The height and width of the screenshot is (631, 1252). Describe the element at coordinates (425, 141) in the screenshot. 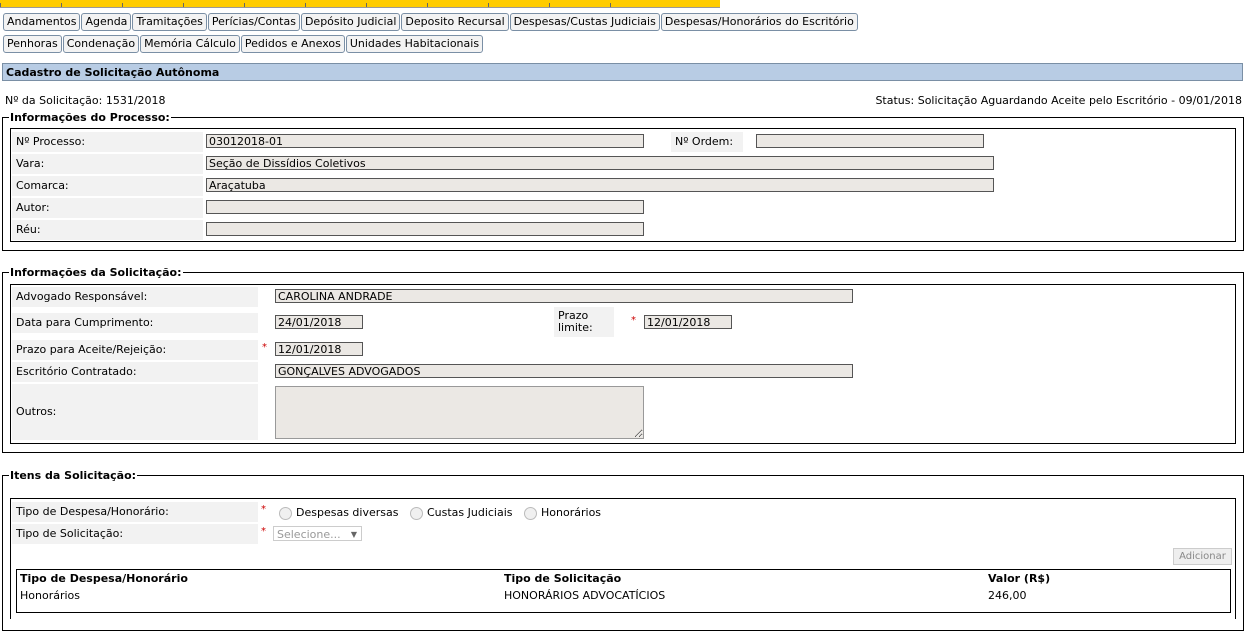

I see `numero-processo-field: 03012018-01` at that location.